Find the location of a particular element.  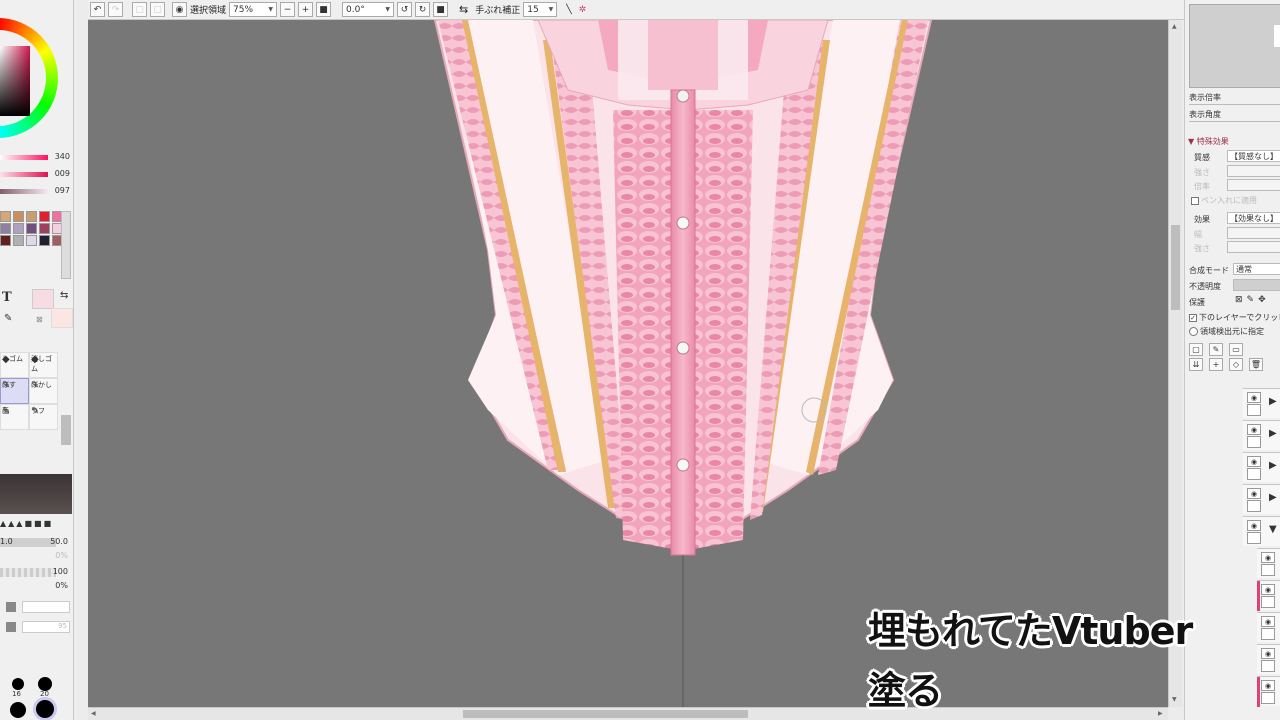

invert-selection-icon: ▢ is located at coordinates (157, 9).